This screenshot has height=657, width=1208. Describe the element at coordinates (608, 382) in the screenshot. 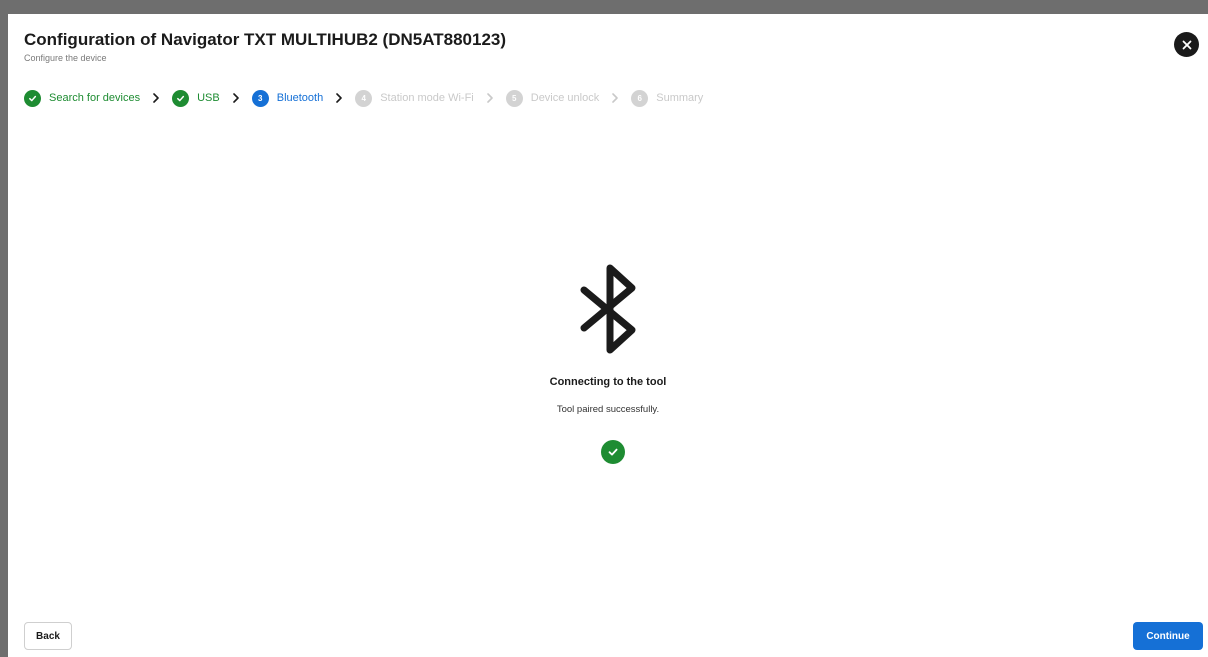

I see `status-title: Connecting to the tool` at that location.